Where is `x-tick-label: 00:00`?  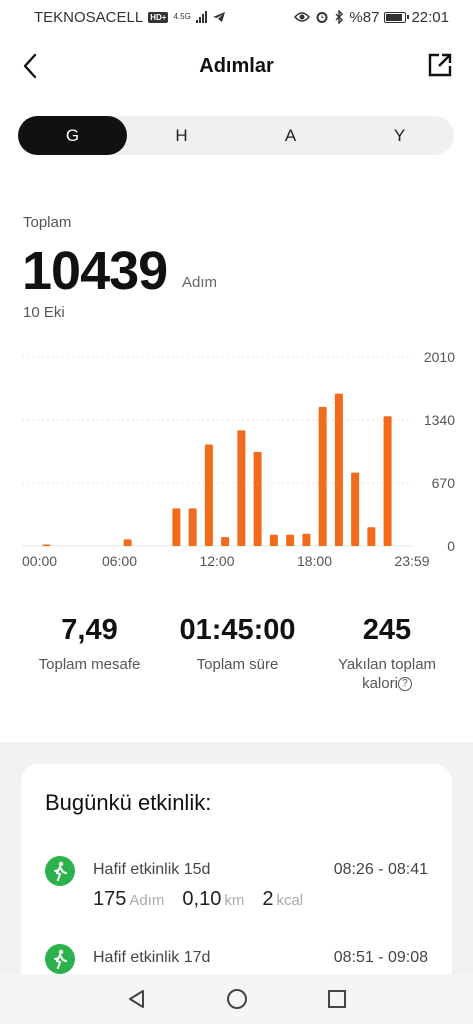
x-tick-label: 00:00 is located at coordinates (39, 561).